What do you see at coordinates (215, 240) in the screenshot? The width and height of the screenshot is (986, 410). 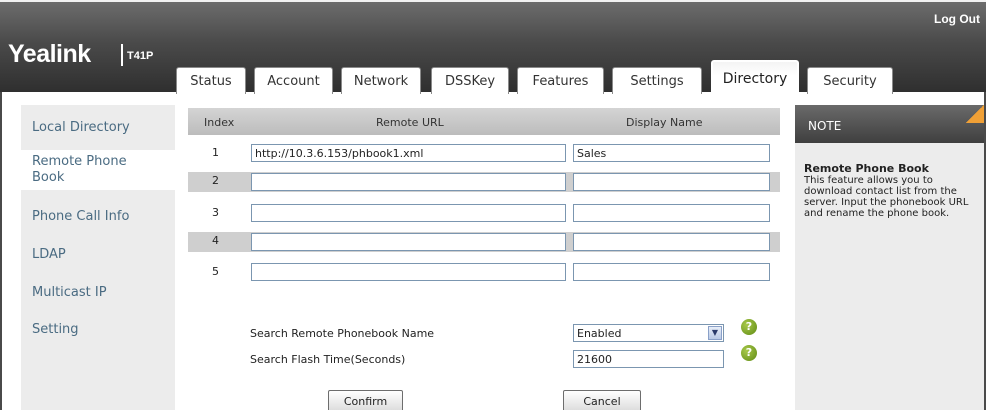 I see `row-index: 4` at bounding box center [215, 240].